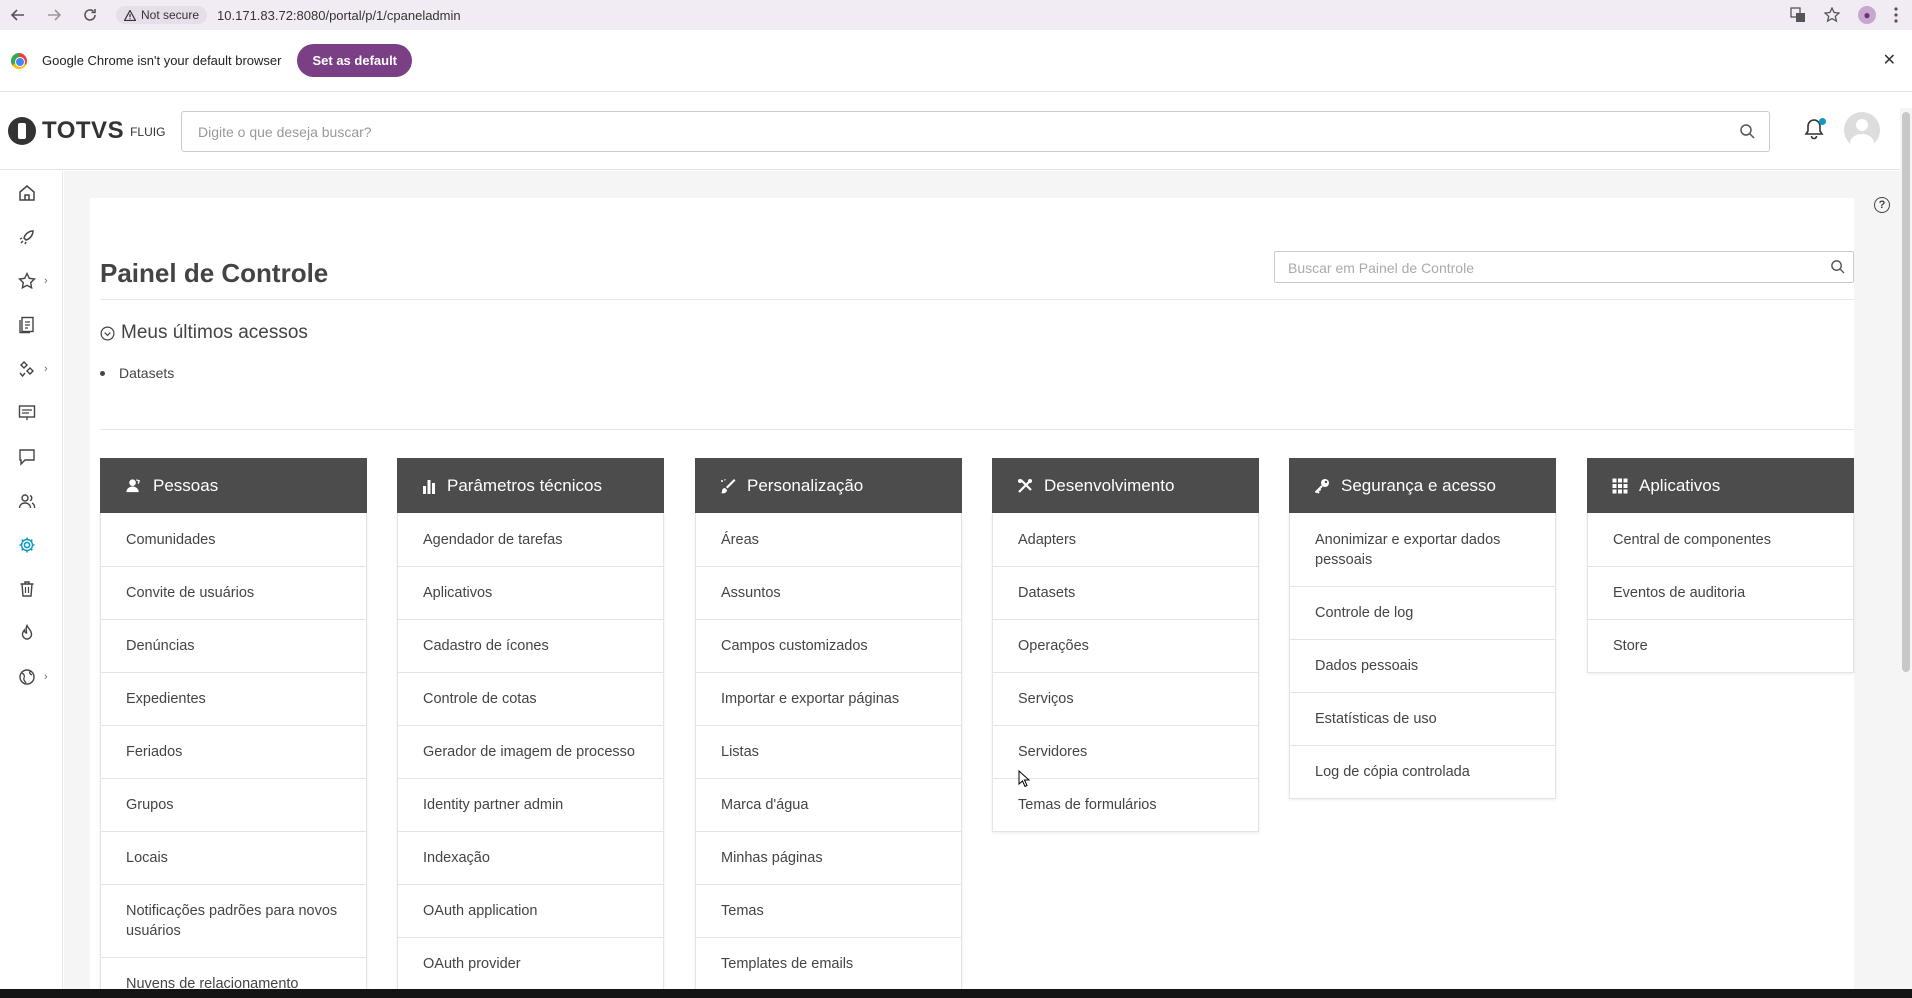  I want to click on list-item: Controle de log, so click(1422, 612).